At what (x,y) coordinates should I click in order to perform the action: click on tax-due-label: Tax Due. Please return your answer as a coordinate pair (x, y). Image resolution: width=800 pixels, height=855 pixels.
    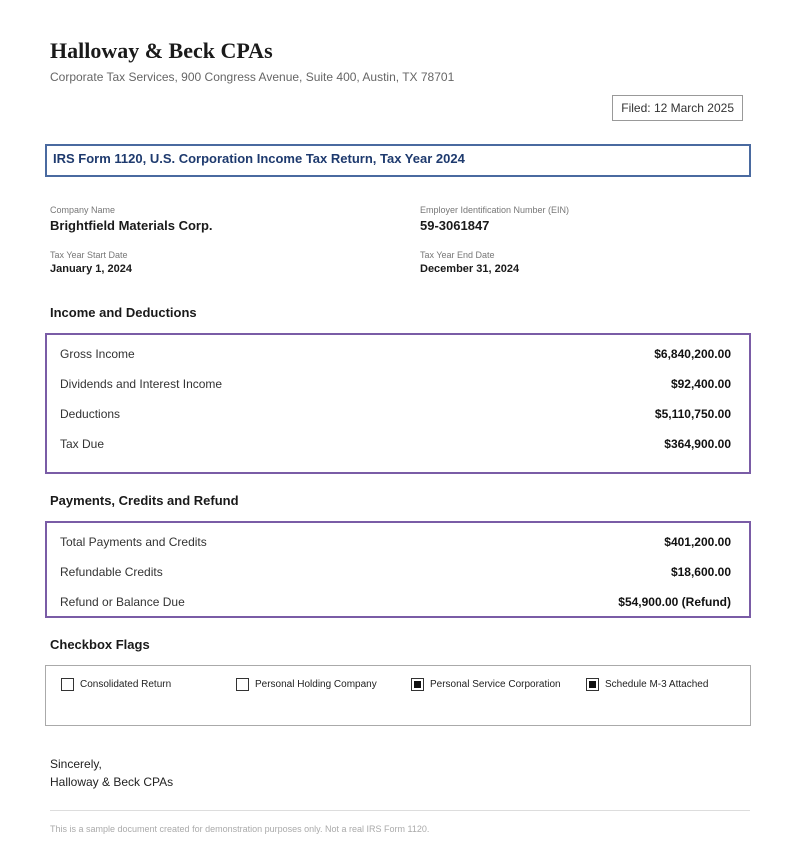
    Looking at the image, I should click on (82, 444).